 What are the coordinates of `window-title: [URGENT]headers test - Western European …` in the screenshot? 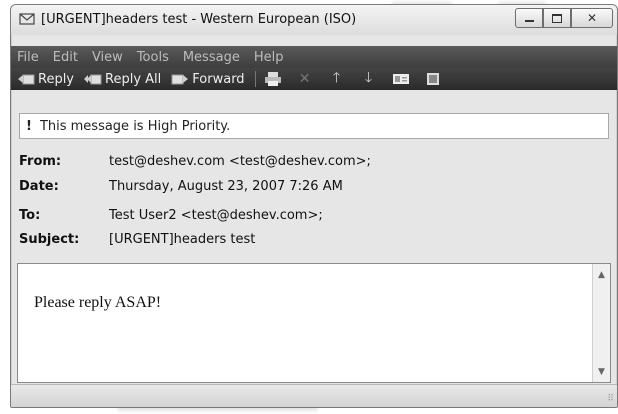 It's located at (199, 19).